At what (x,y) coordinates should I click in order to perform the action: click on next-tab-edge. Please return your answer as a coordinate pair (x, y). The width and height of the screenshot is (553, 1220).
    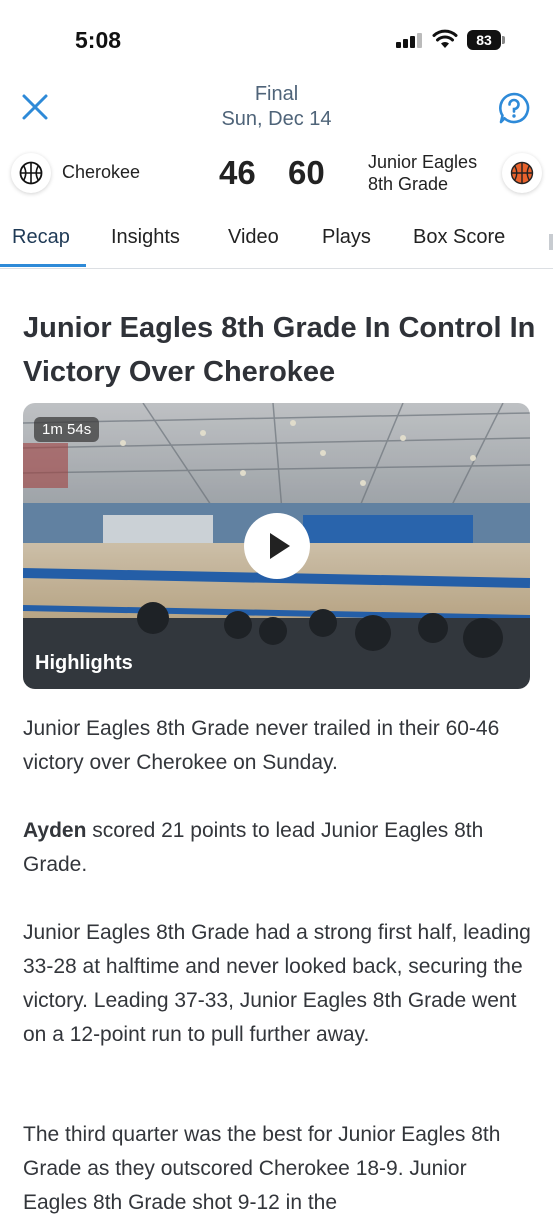
    Looking at the image, I should click on (551, 242).